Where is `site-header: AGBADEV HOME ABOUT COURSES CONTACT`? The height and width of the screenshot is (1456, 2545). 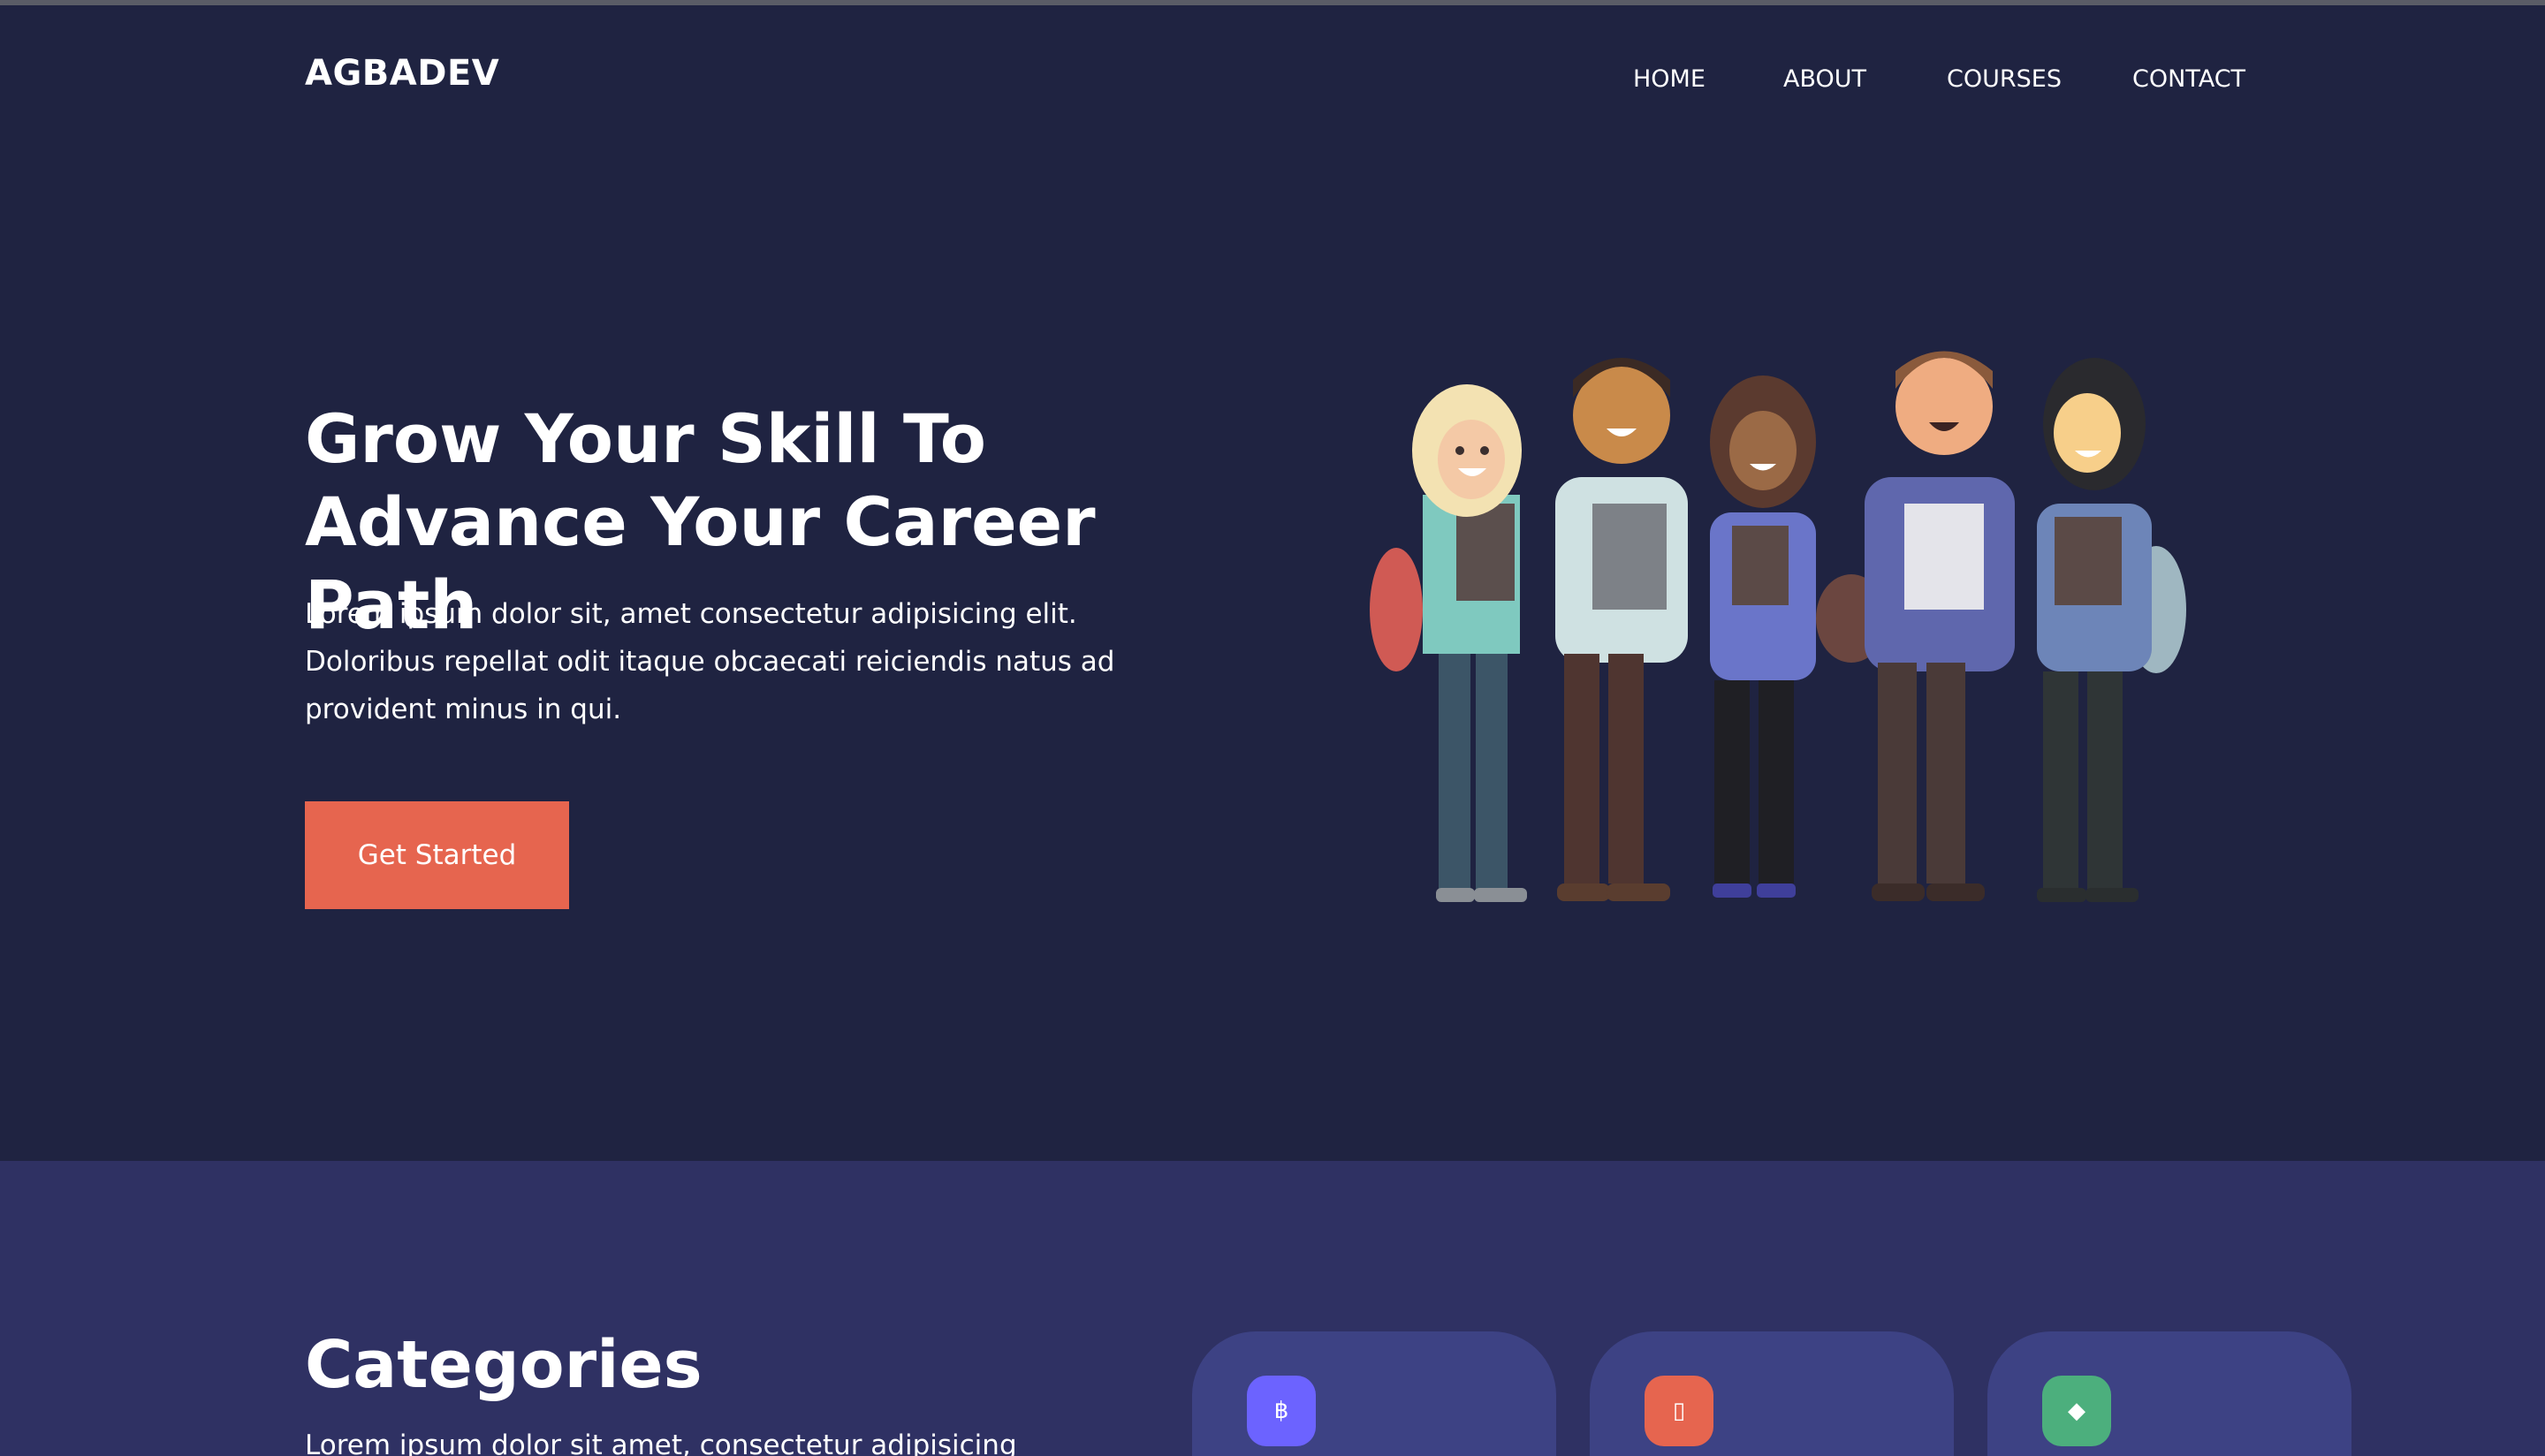
site-header: AGBADEV HOME ABOUT COURSES CONTACT is located at coordinates (1272, 76).